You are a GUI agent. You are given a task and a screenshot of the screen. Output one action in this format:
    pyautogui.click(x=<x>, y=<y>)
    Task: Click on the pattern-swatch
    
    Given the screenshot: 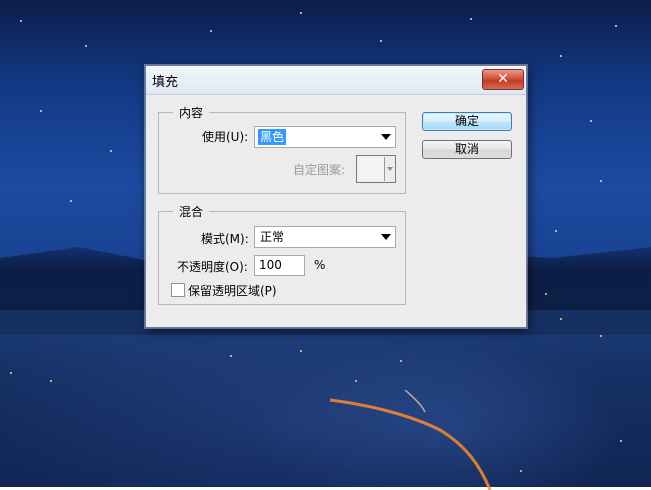 What is the action you would take?
    pyautogui.click(x=371, y=169)
    